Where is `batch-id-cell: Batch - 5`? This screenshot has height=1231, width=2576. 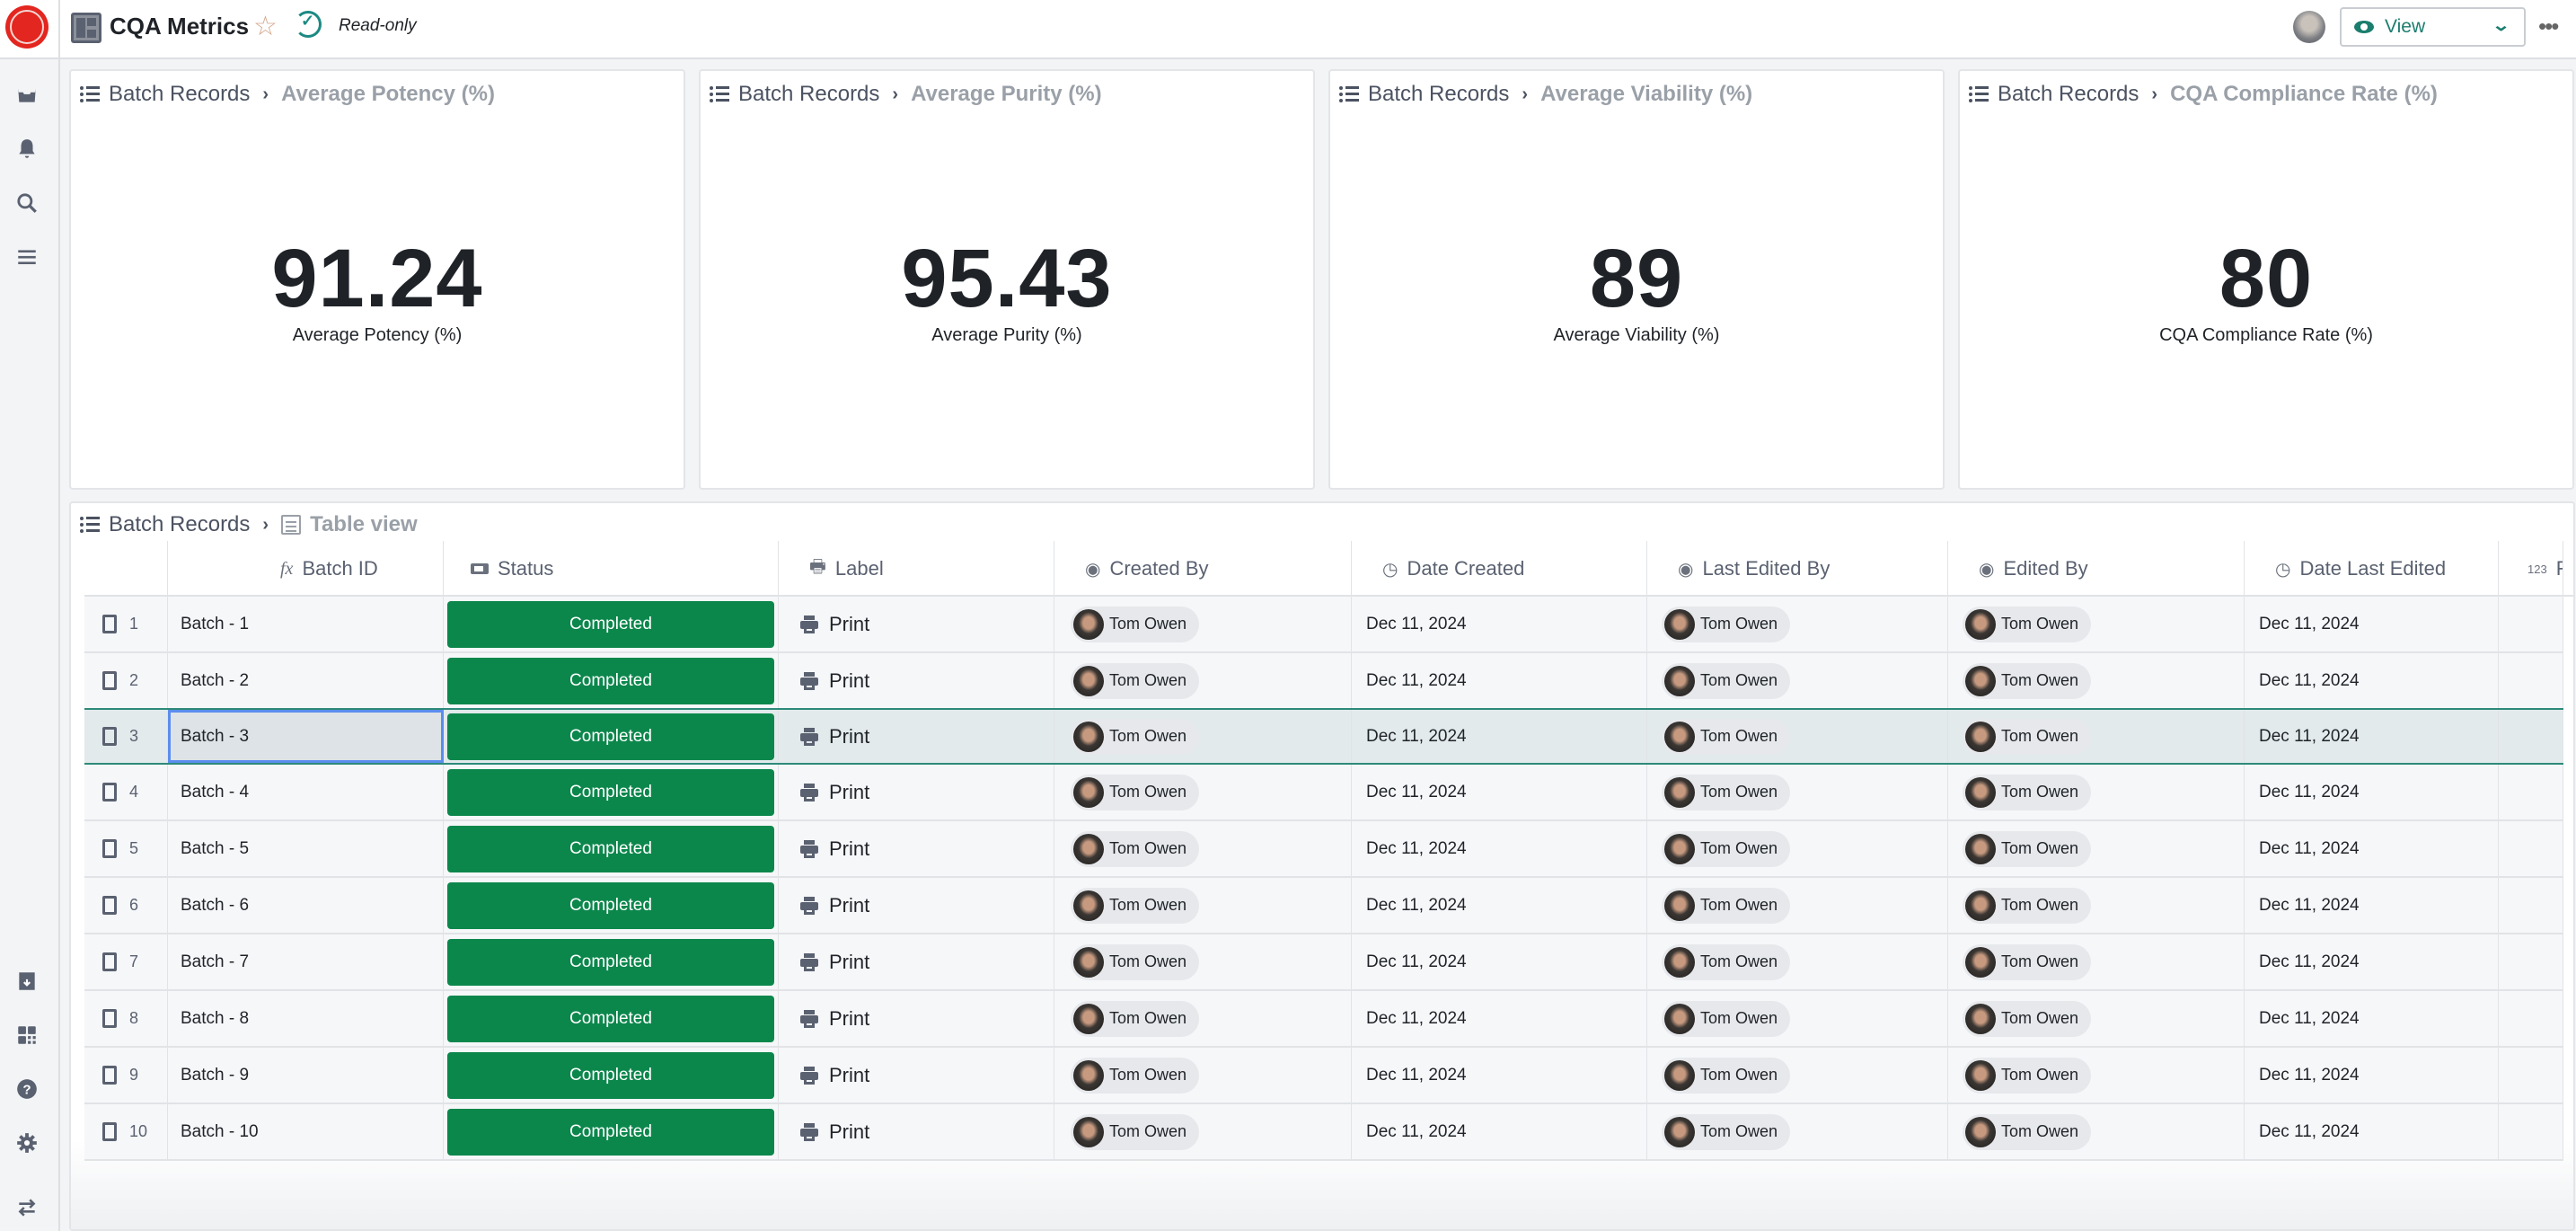
batch-id-cell: Batch - 5 is located at coordinates (306, 848).